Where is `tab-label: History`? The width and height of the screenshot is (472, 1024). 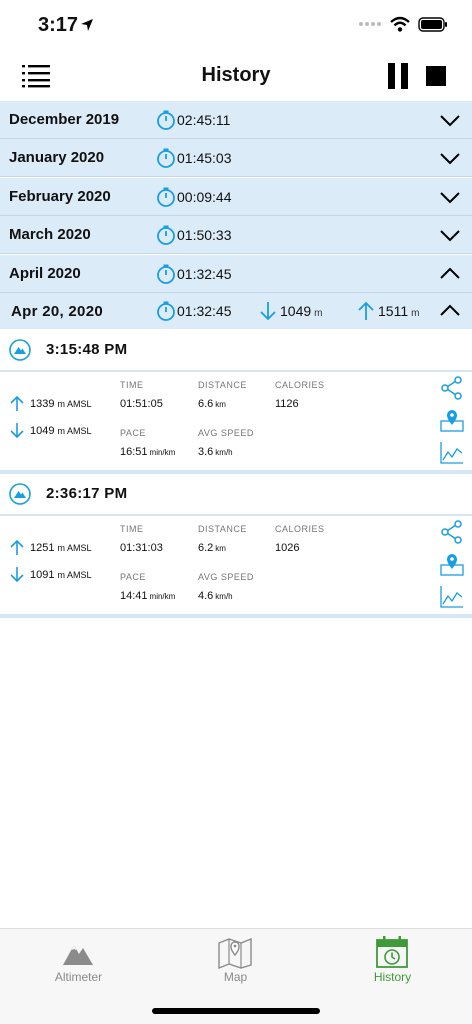 tab-label: History is located at coordinates (392, 977).